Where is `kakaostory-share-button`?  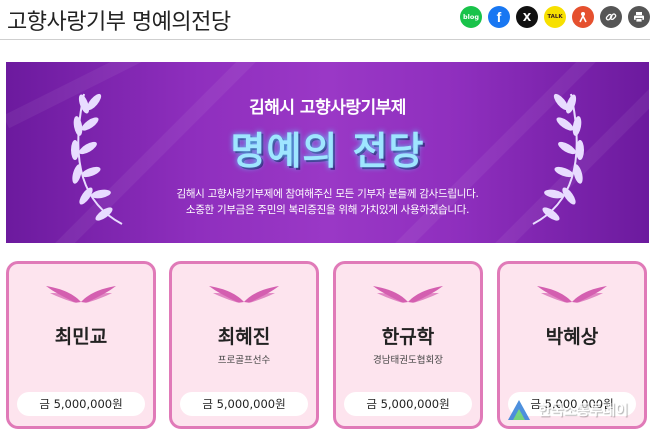
kakaostory-share-button is located at coordinates (583, 17).